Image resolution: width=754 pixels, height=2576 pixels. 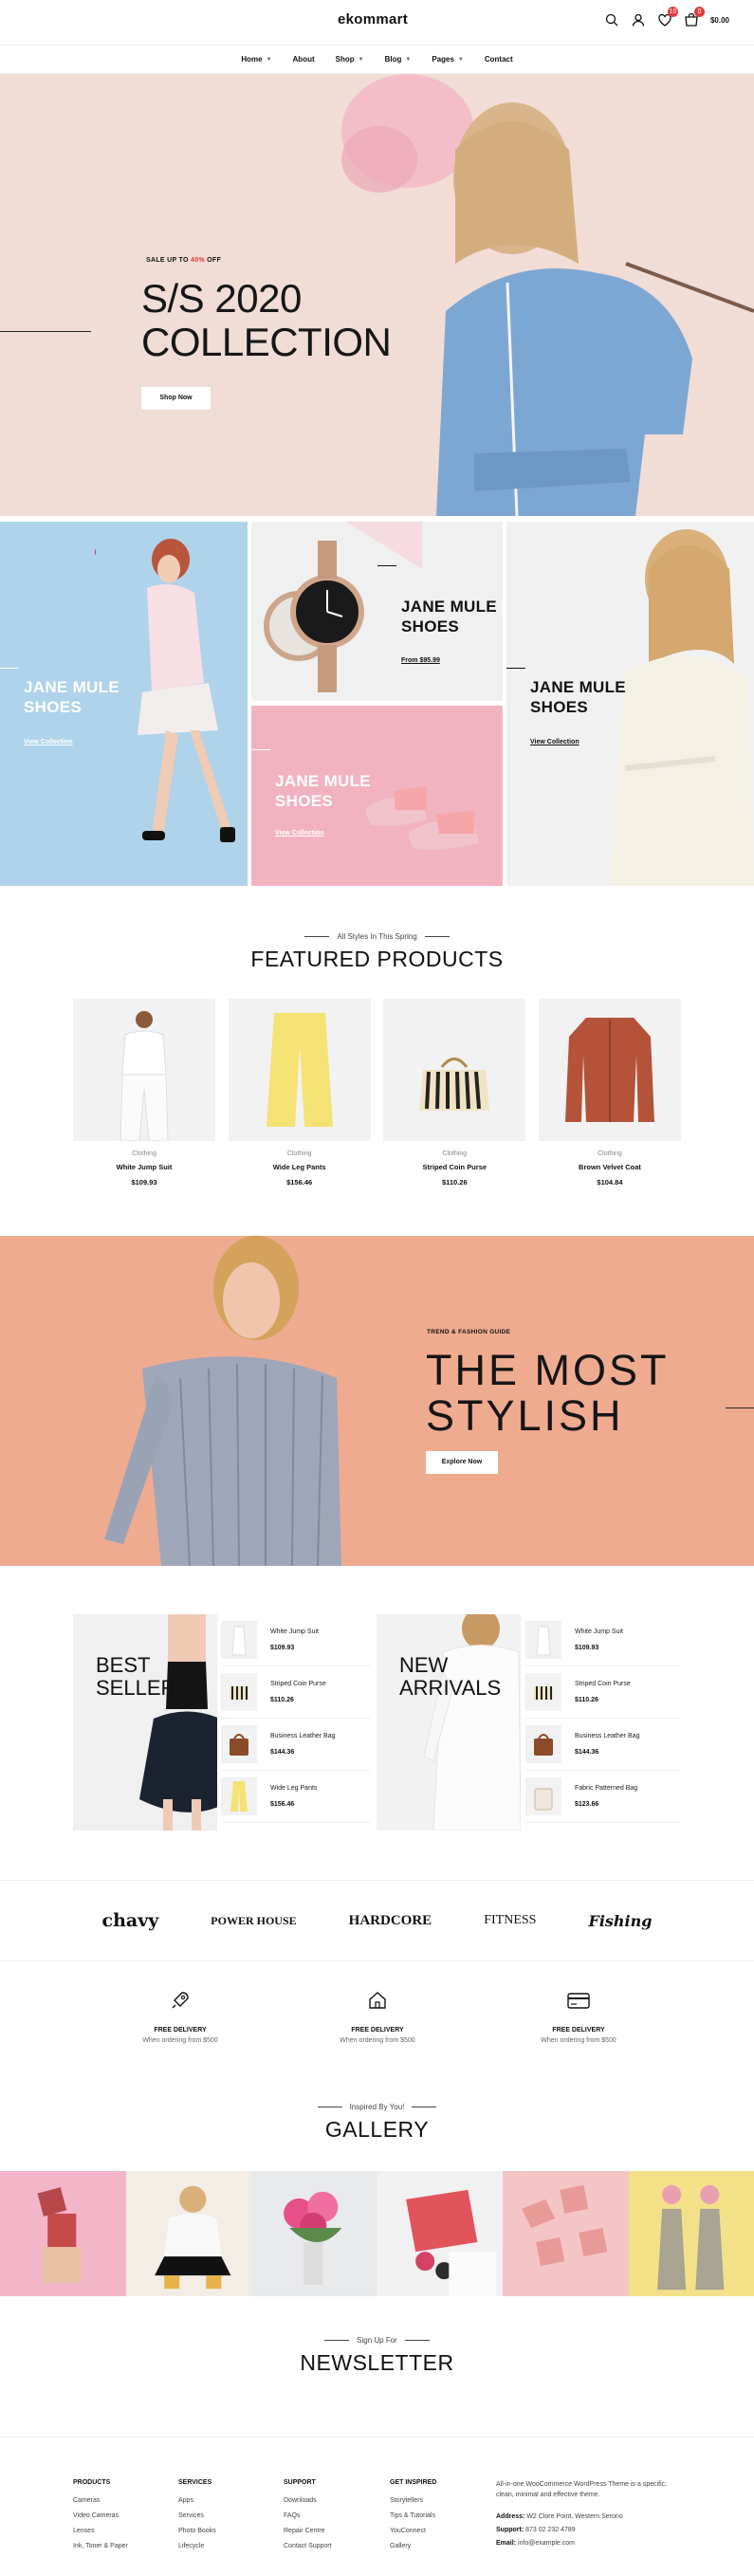 I want to click on footer-link: Video Cameras, so click(x=100, y=2515).